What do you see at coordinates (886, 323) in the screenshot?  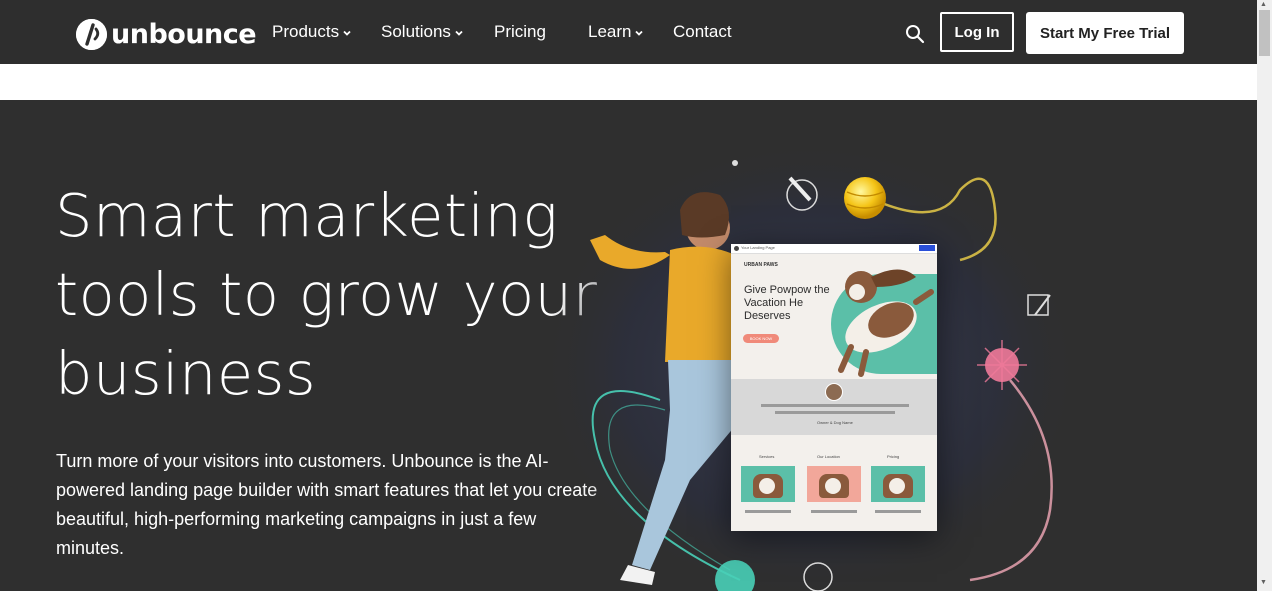 I see `flying-dog-icon` at bounding box center [886, 323].